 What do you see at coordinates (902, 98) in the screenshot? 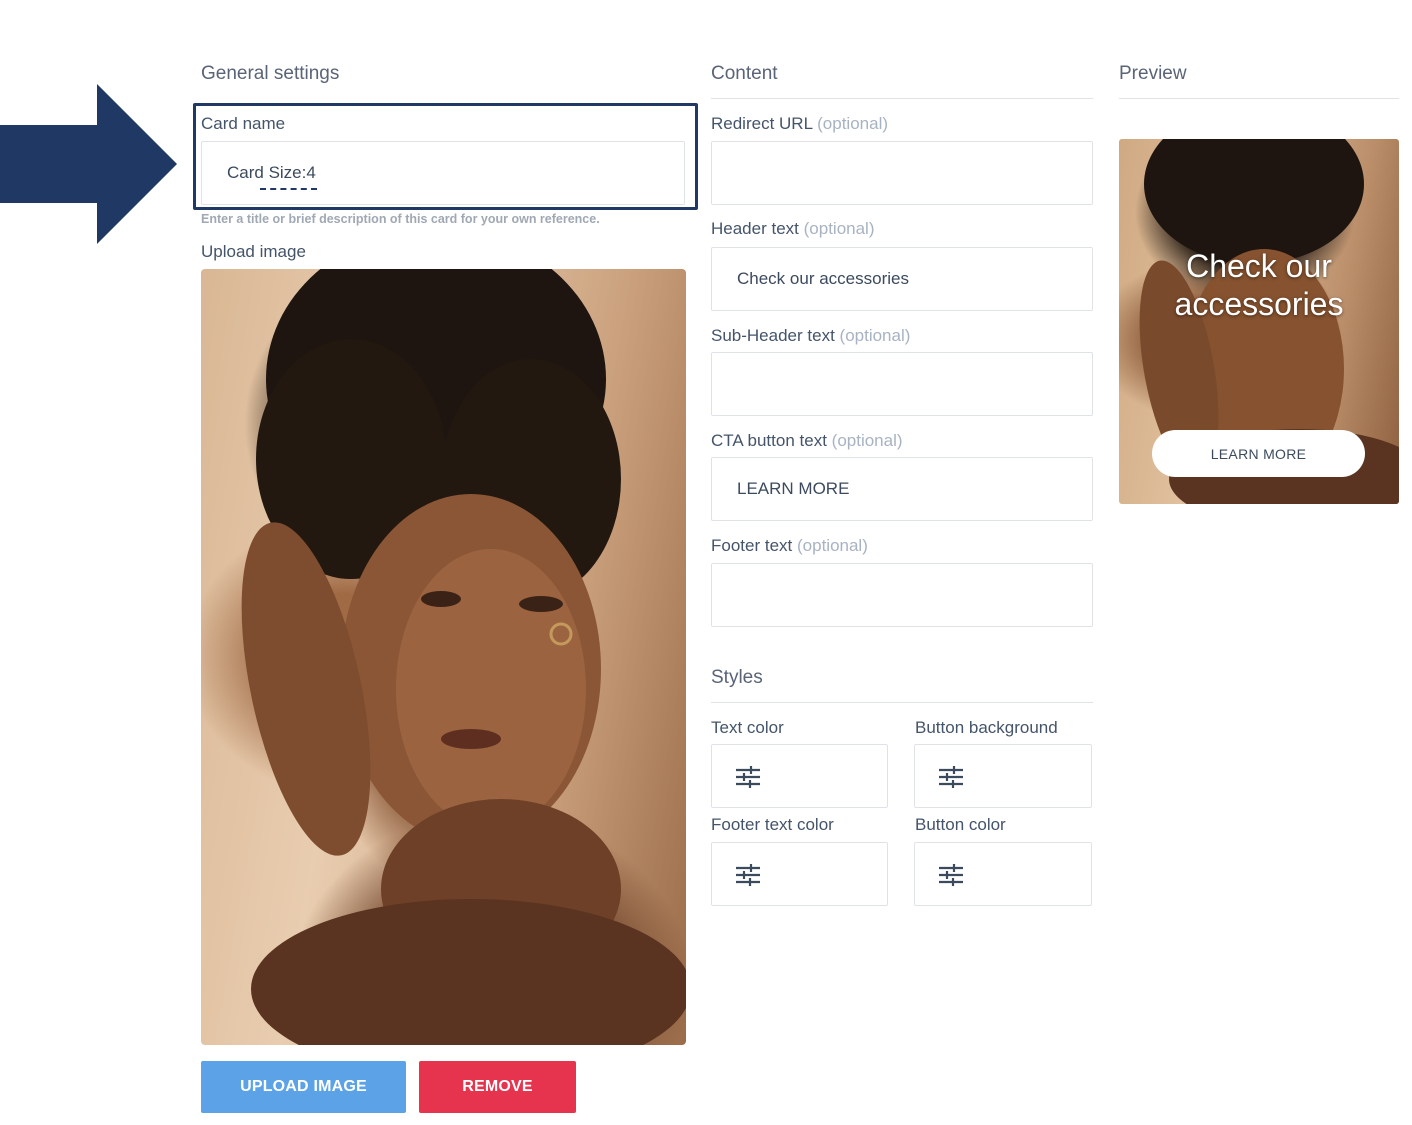
I see `content-divider` at bounding box center [902, 98].